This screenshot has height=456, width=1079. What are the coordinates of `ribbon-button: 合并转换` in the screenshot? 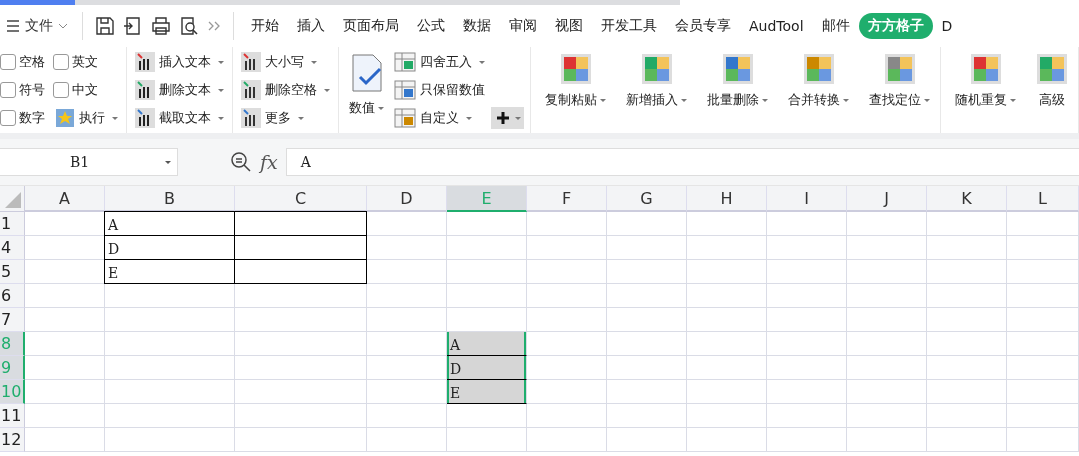 It's located at (818, 81).